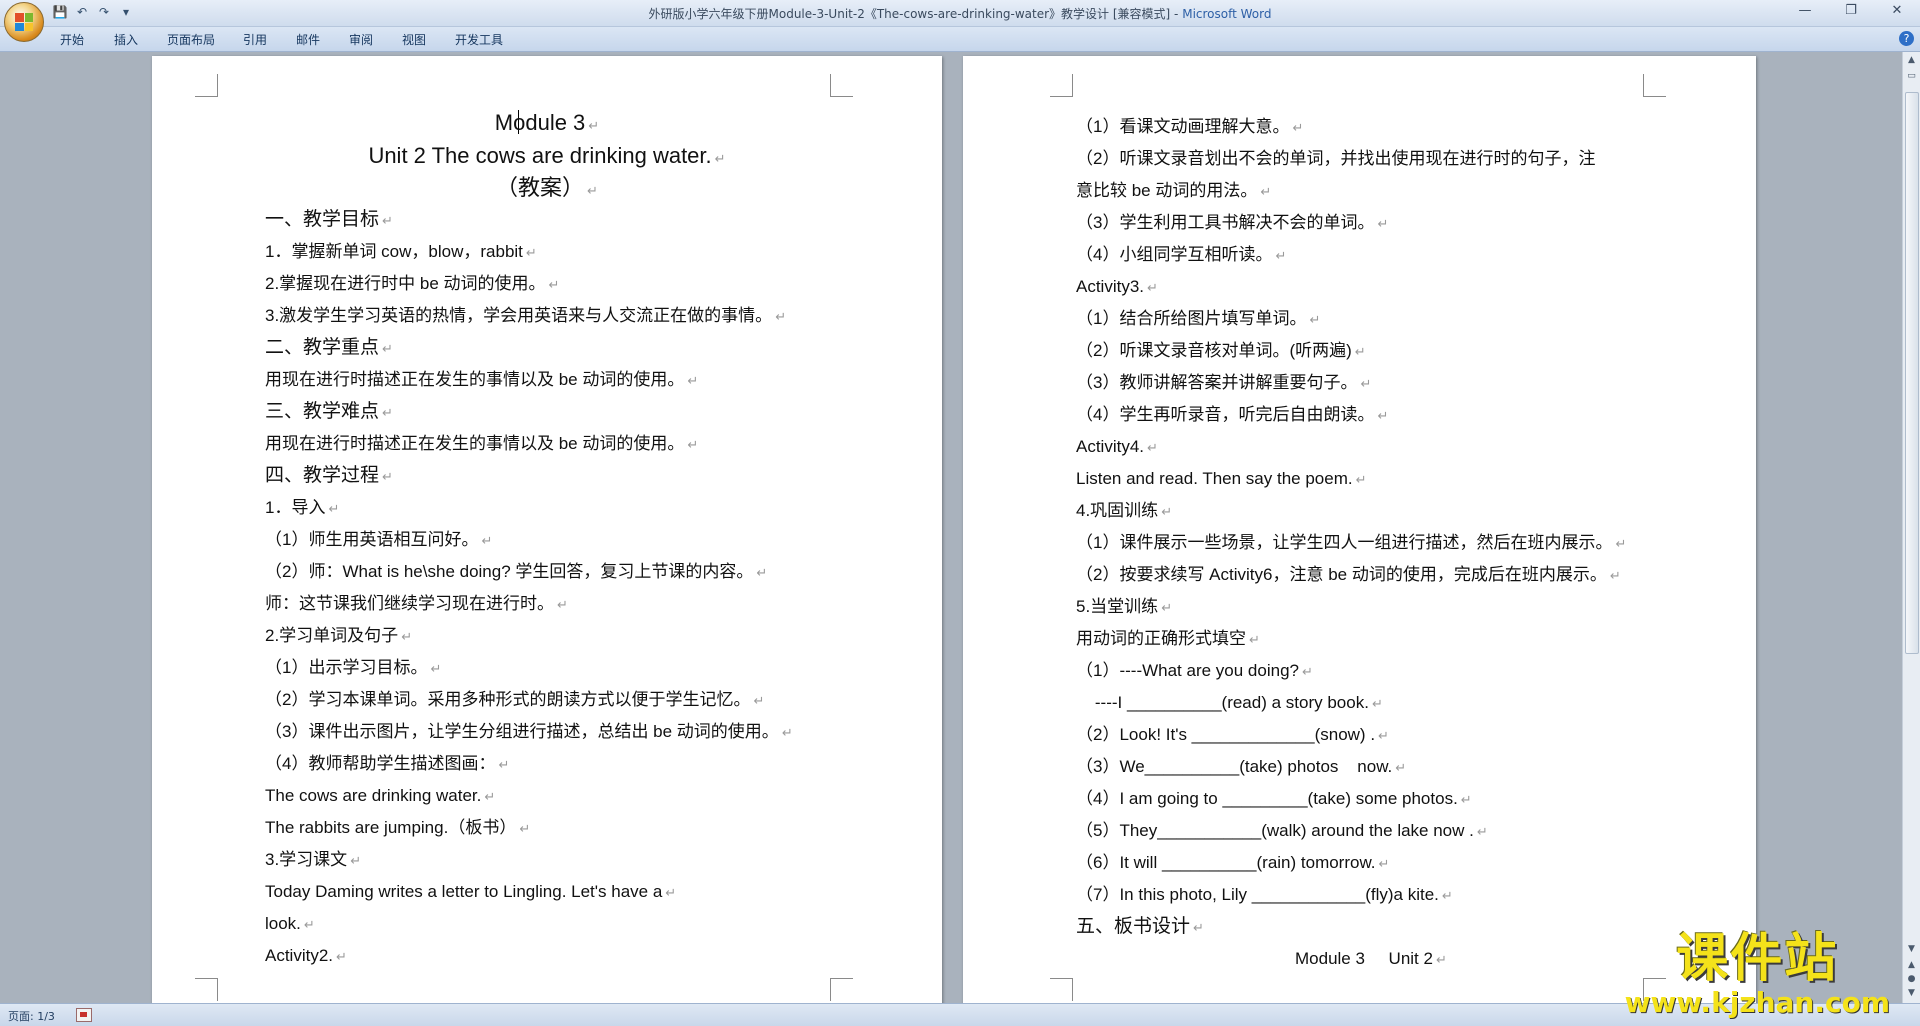 The width and height of the screenshot is (1920, 1026). I want to click on tab-developer: 开发工具, so click(479, 39).